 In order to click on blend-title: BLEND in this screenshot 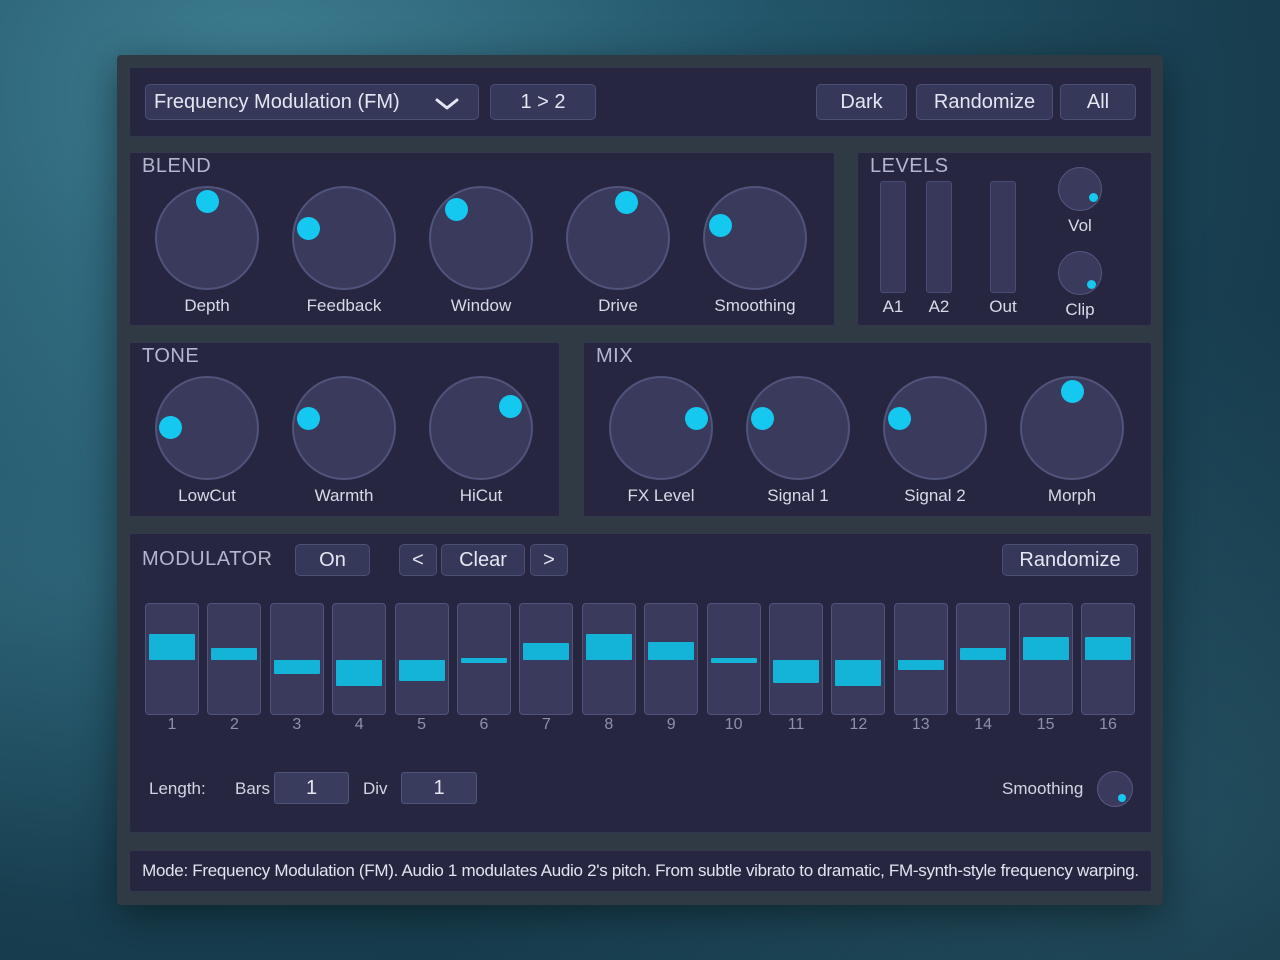, I will do `click(177, 166)`.